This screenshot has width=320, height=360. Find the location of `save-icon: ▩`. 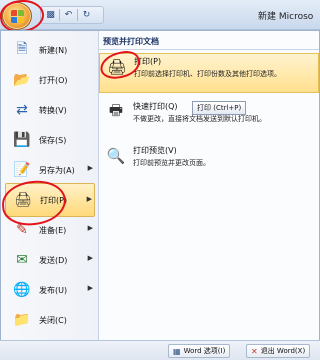

save-icon: ▩ is located at coordinates (50, 15).